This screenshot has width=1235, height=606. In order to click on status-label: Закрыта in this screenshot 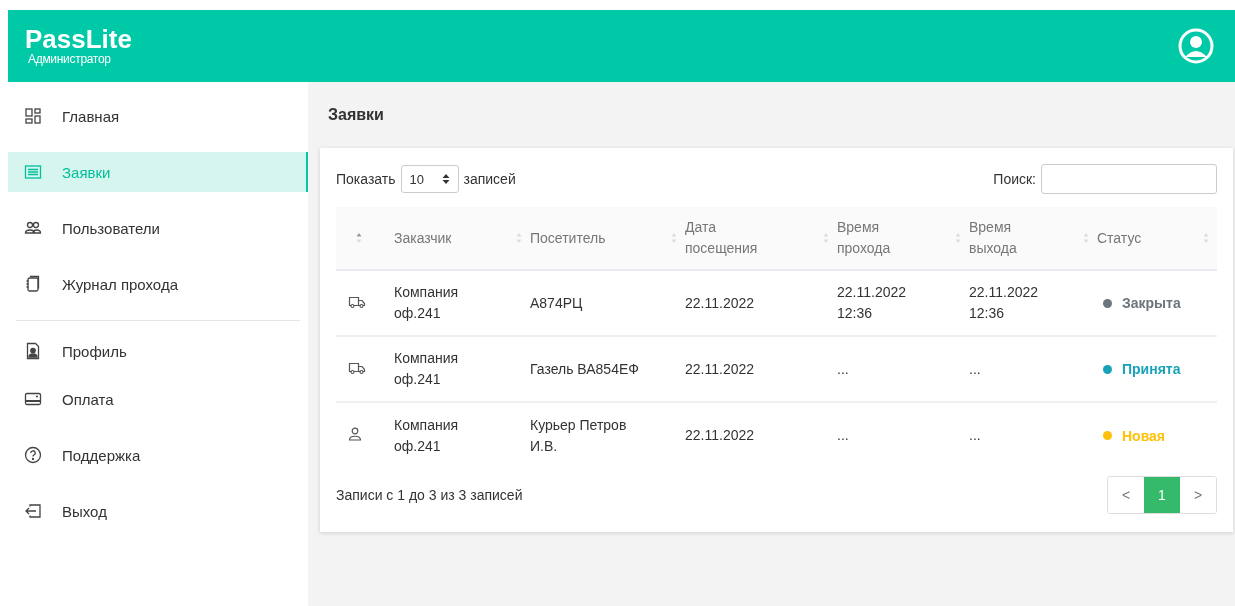, I will do `click(1151, 303)`.